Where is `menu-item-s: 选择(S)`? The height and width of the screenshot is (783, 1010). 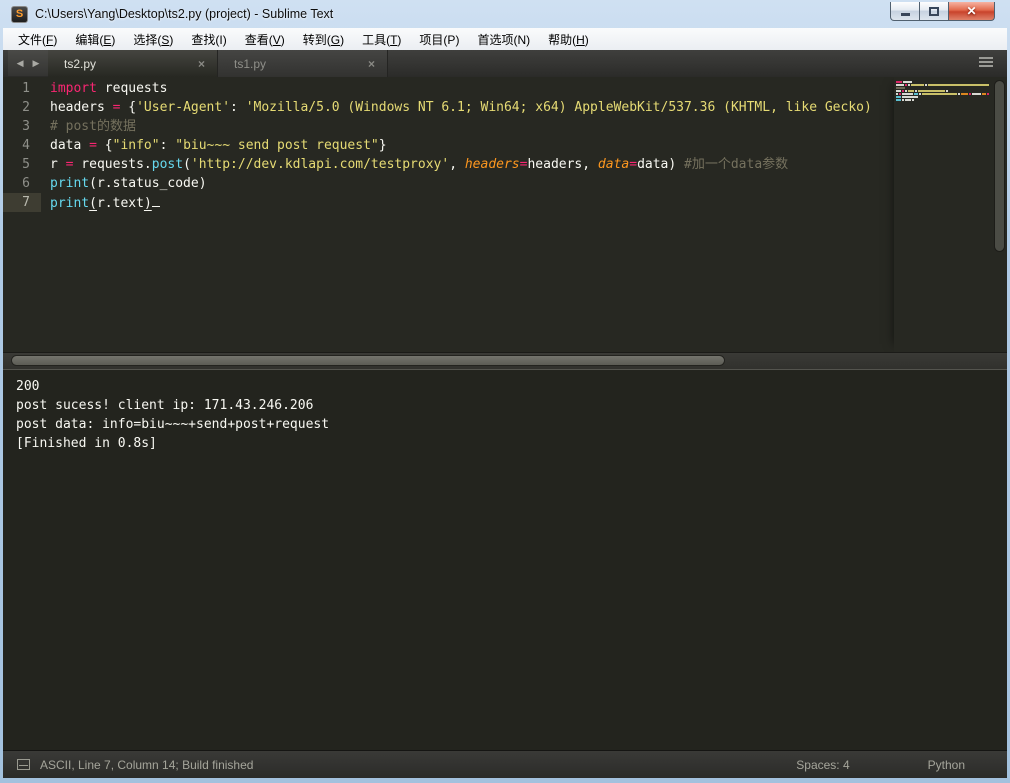 menu-item-s: 选择(S) is located at coordinates (153, 39).